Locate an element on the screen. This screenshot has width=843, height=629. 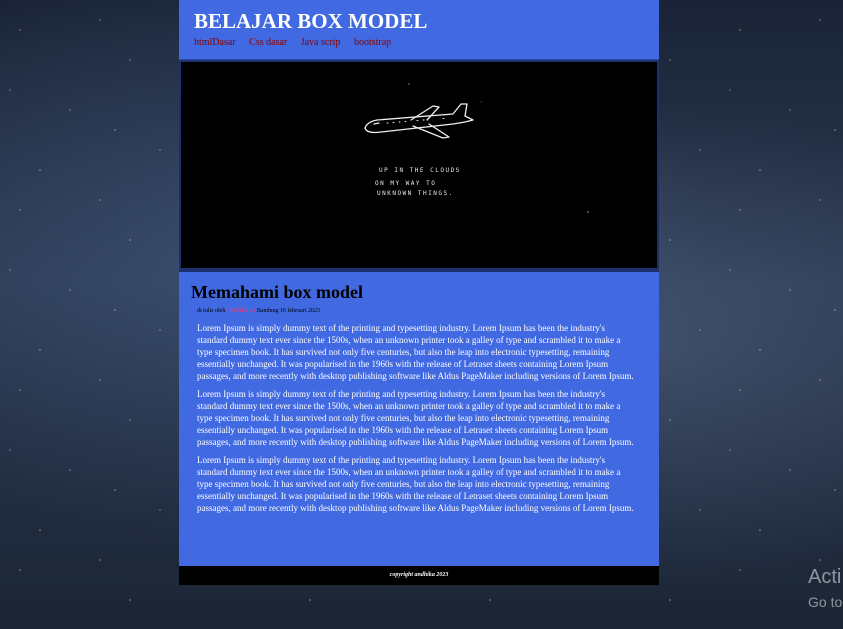
watermark-line-1: Acti is located at coordinates (825, 577).